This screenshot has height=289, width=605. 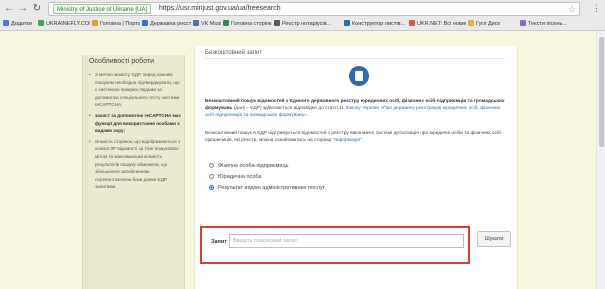 What do you see at coordinates (271, 188) in the screenshot?
I see `radio-label: Результат видачі адміністративних послуг` at bounding box center [271, 188].